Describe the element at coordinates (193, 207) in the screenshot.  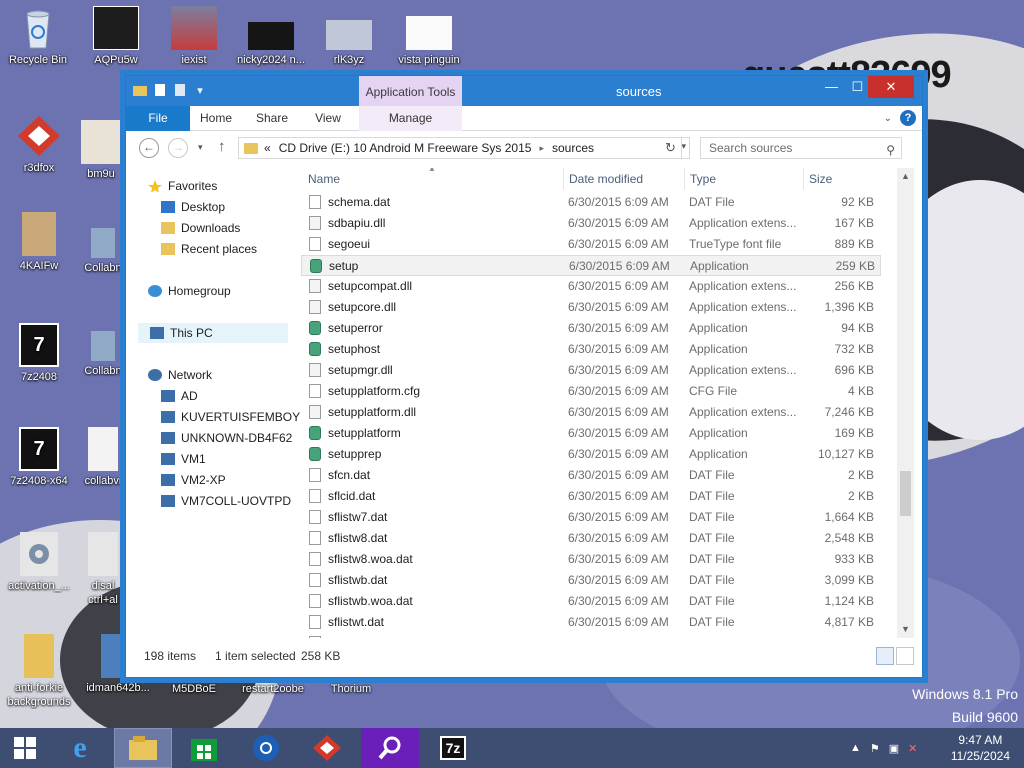
I see `nav-desktop: Desktop` at that location.